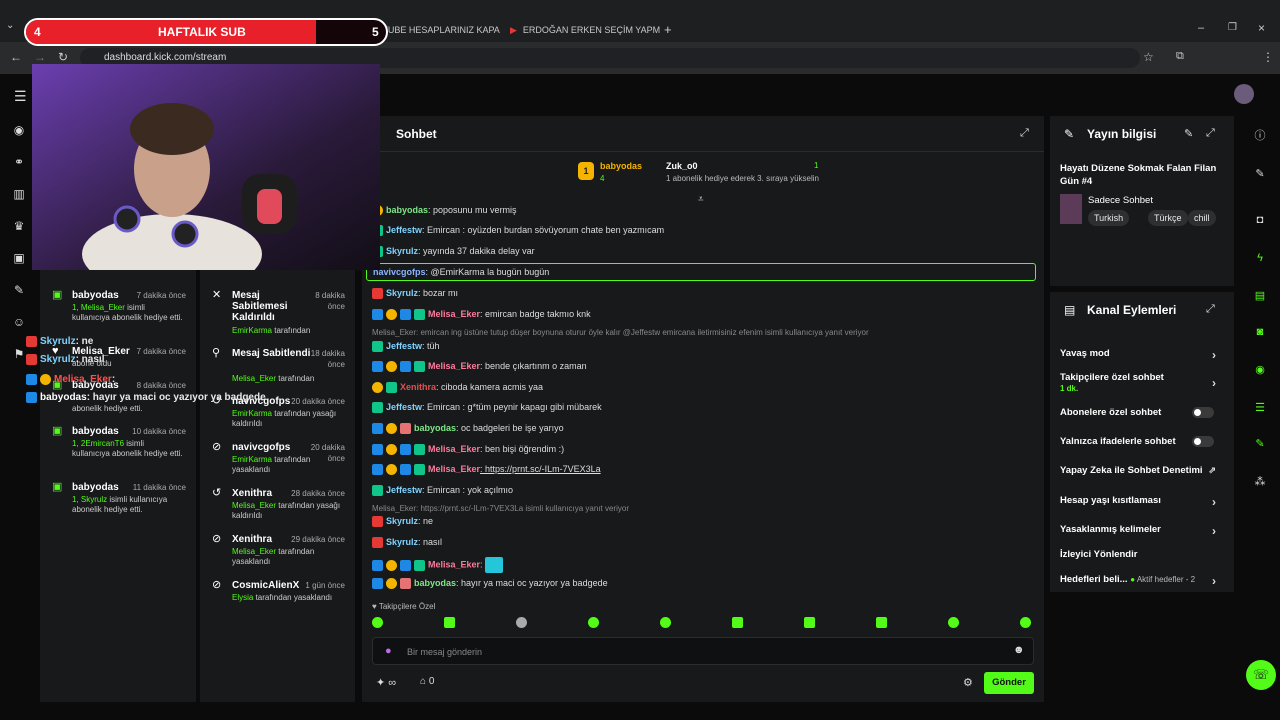 Image resolution: width=1280 pixels, height=720 pixels. I want to click on emote-only-toggle, so click(1203, 441).